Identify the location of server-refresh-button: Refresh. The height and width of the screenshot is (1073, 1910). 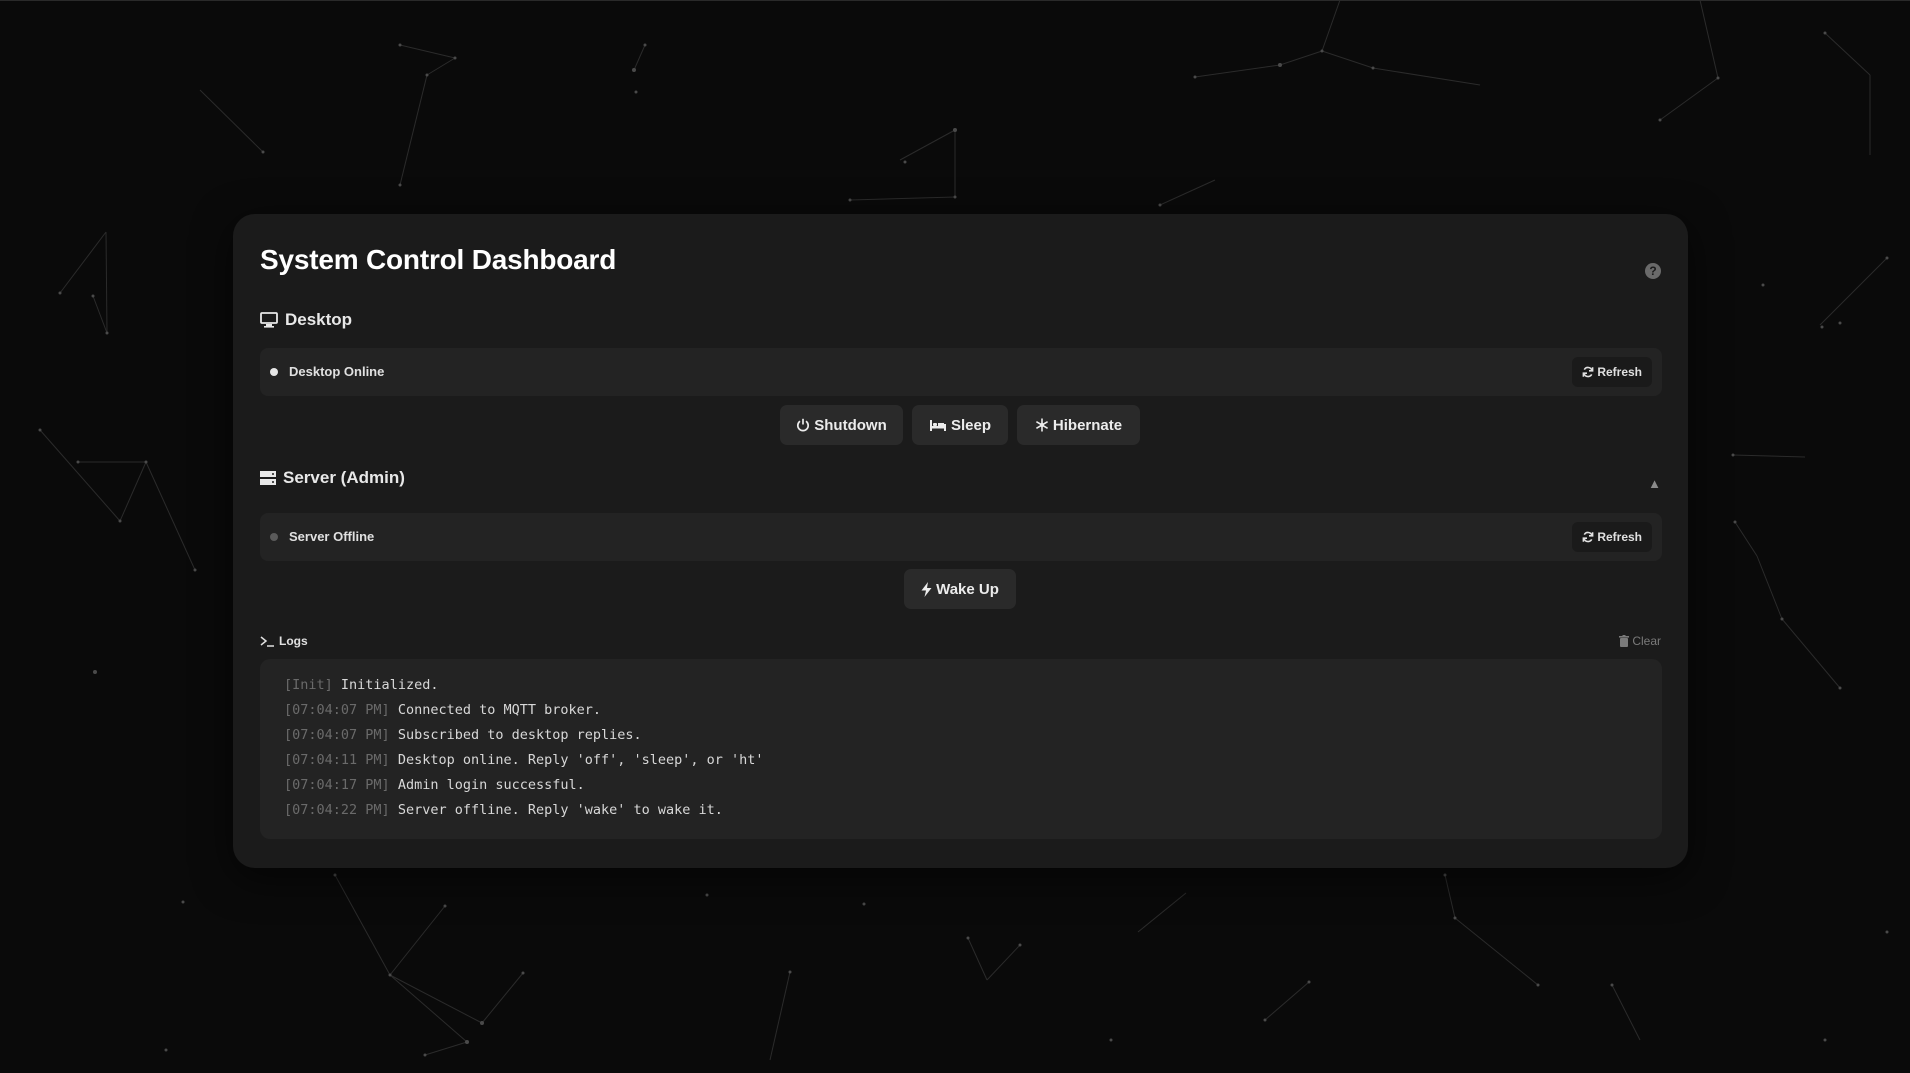
(1612, 537).